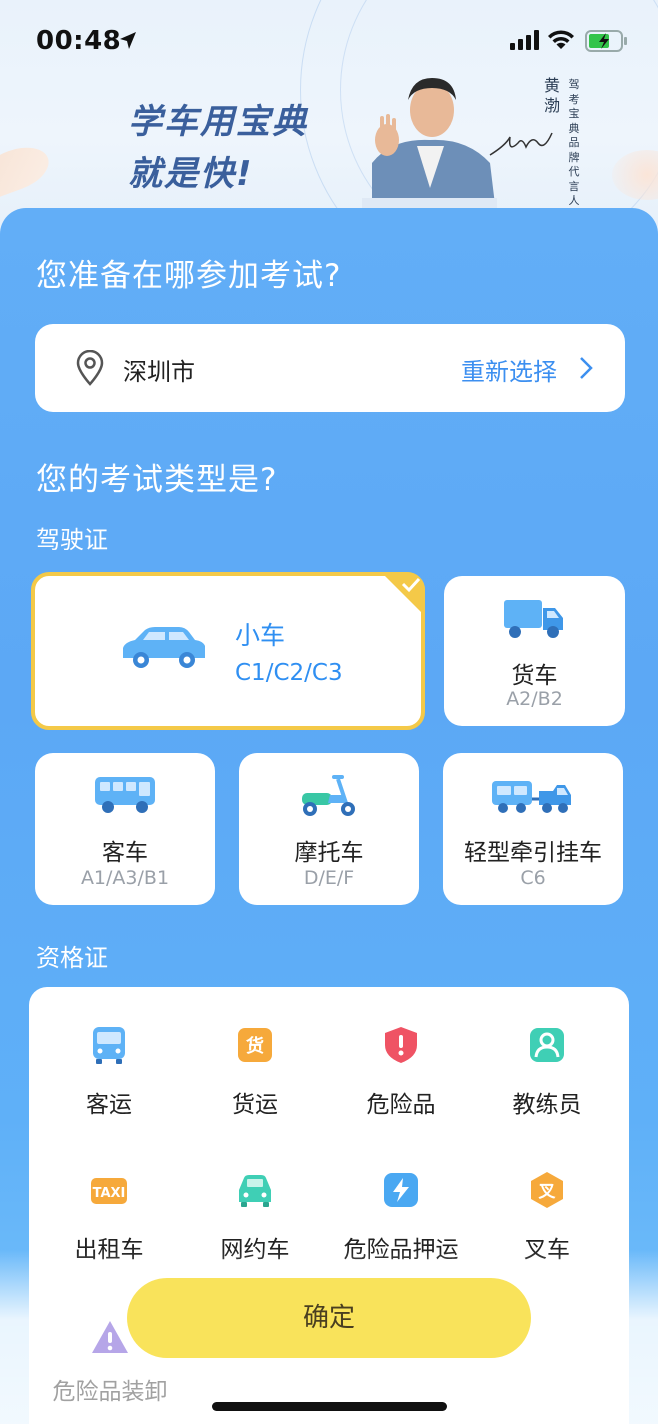  What do you see at coordinates (72, 958) in the screenshot?
I see `qualification-section-title: 资格证` at bounding box center [72, 958].